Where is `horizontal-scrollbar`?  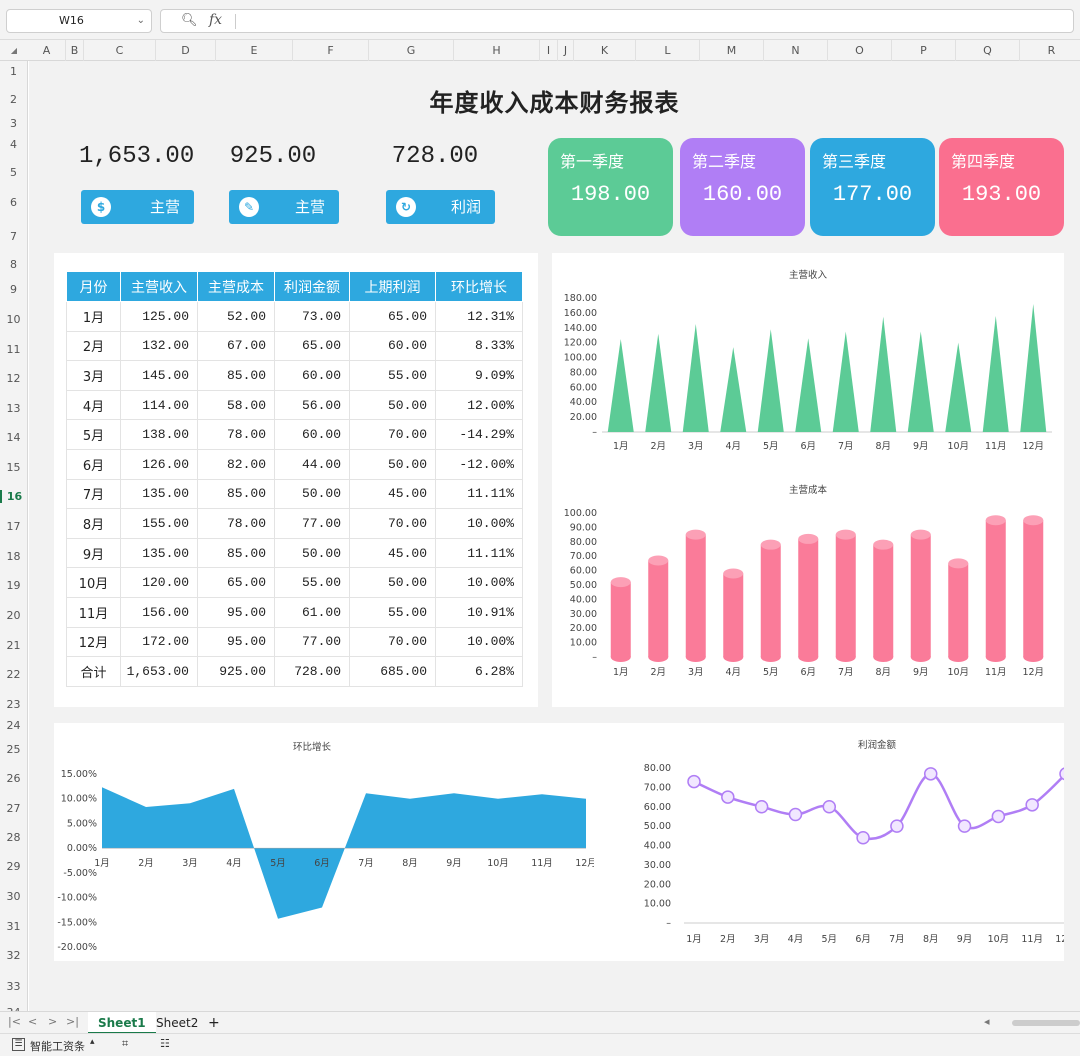
horizontal-scrollbar is located at coordinates (1046, 1023).